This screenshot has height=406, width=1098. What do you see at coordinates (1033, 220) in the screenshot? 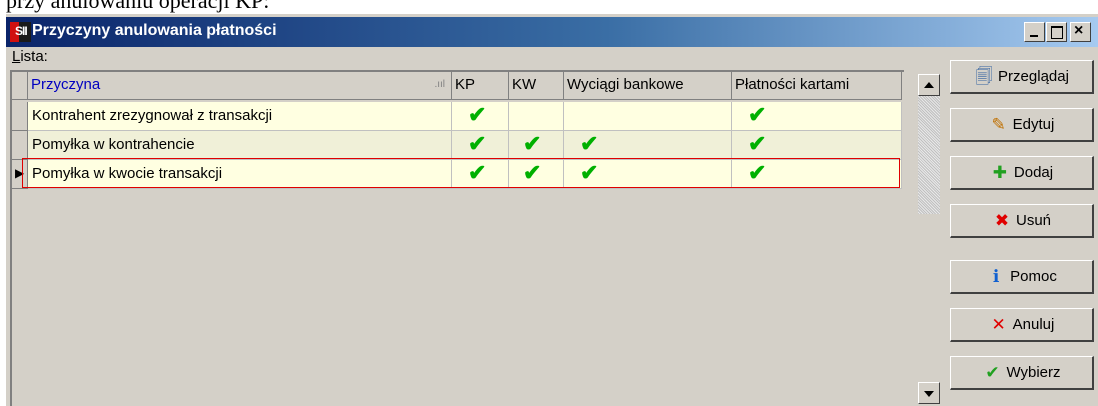
I see `delete-button-label: Usuń` at bounding box center [1033, 220].